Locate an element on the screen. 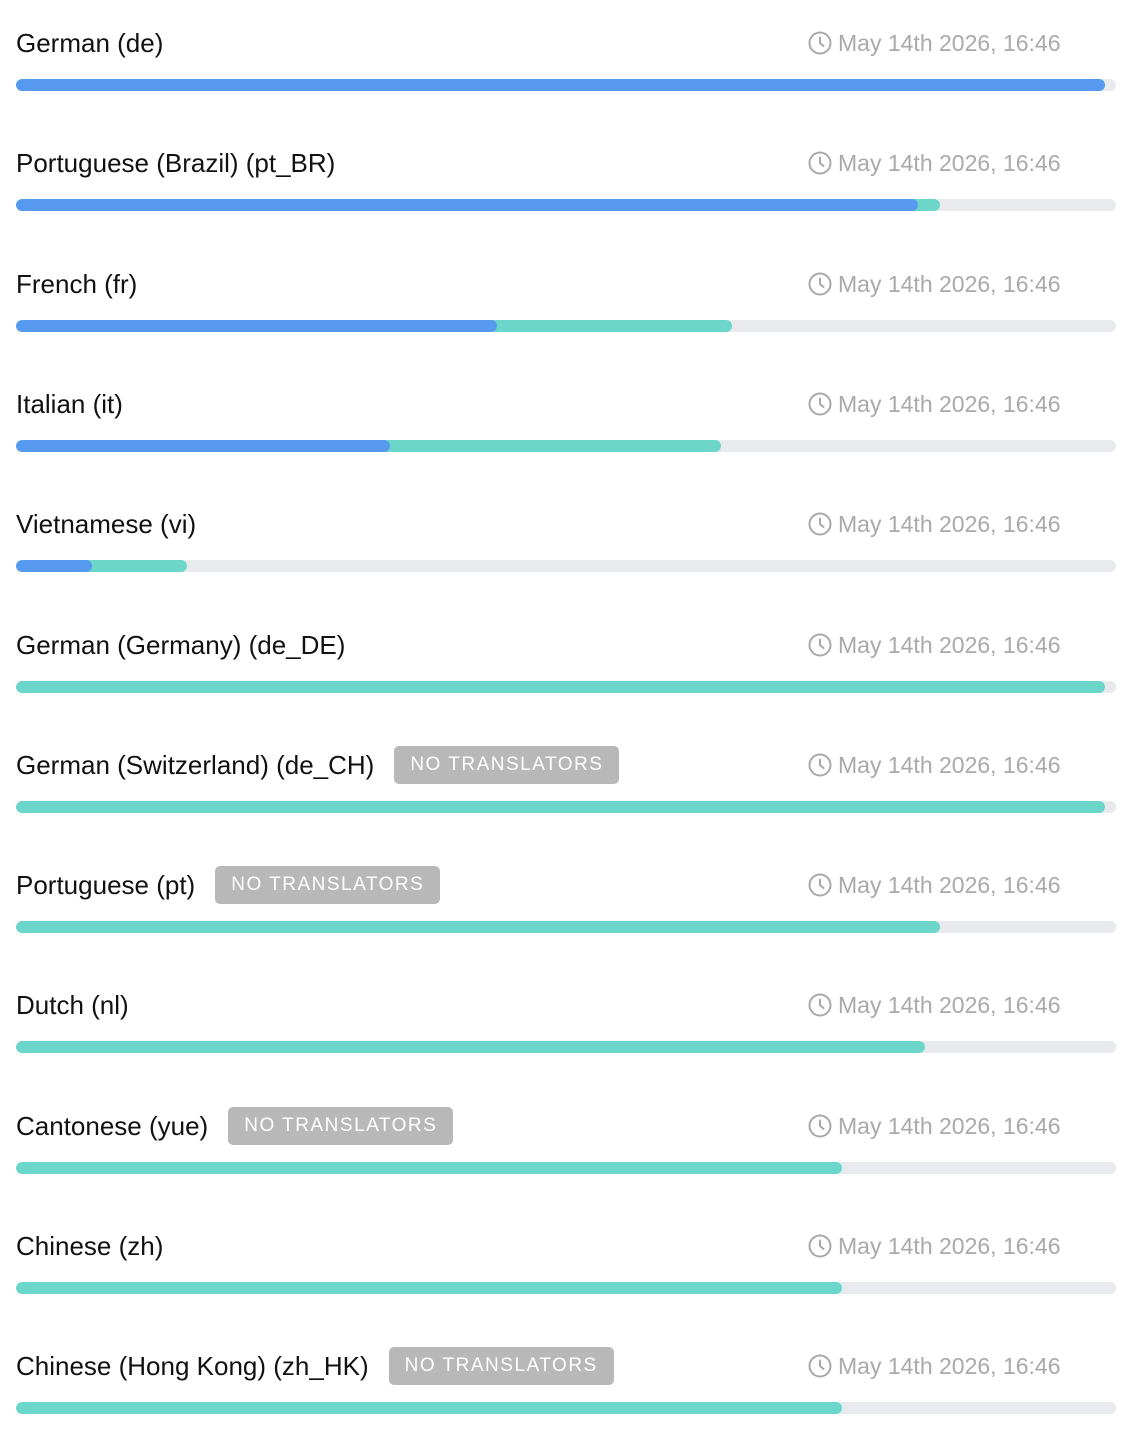 Image resolution: width=1134 pixels, height=1456 pixels. language-name: Chinese (Hong Kong) (zh_HK) is located at coordinates (192, 1366).